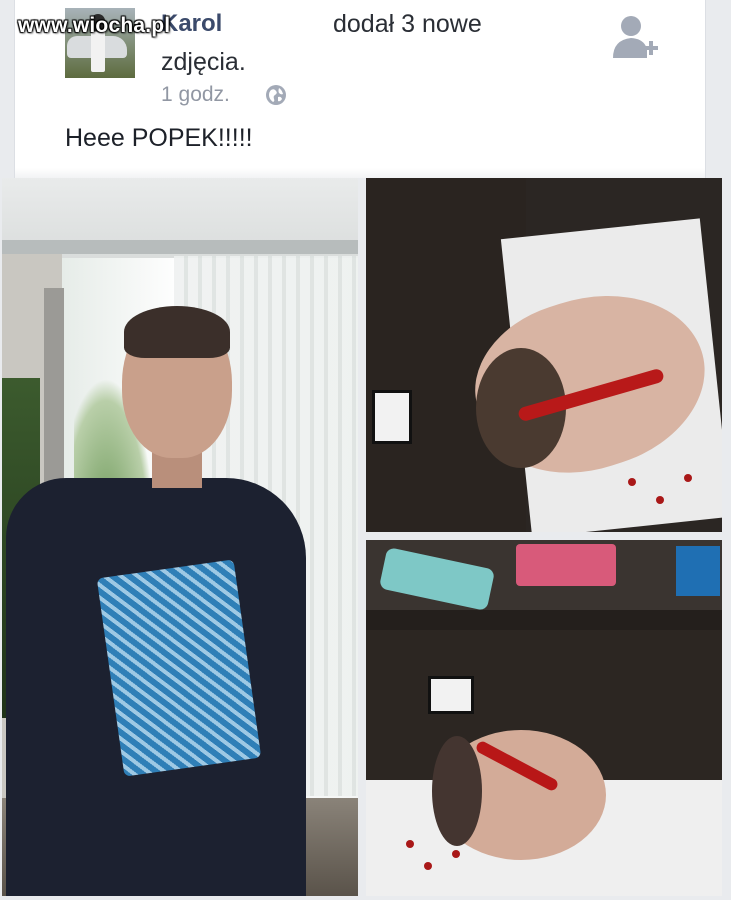  Describe the element at coordinates (159, 138) in the screenshot. I see `post-text: Heee POPEK!!!!!` at that location.